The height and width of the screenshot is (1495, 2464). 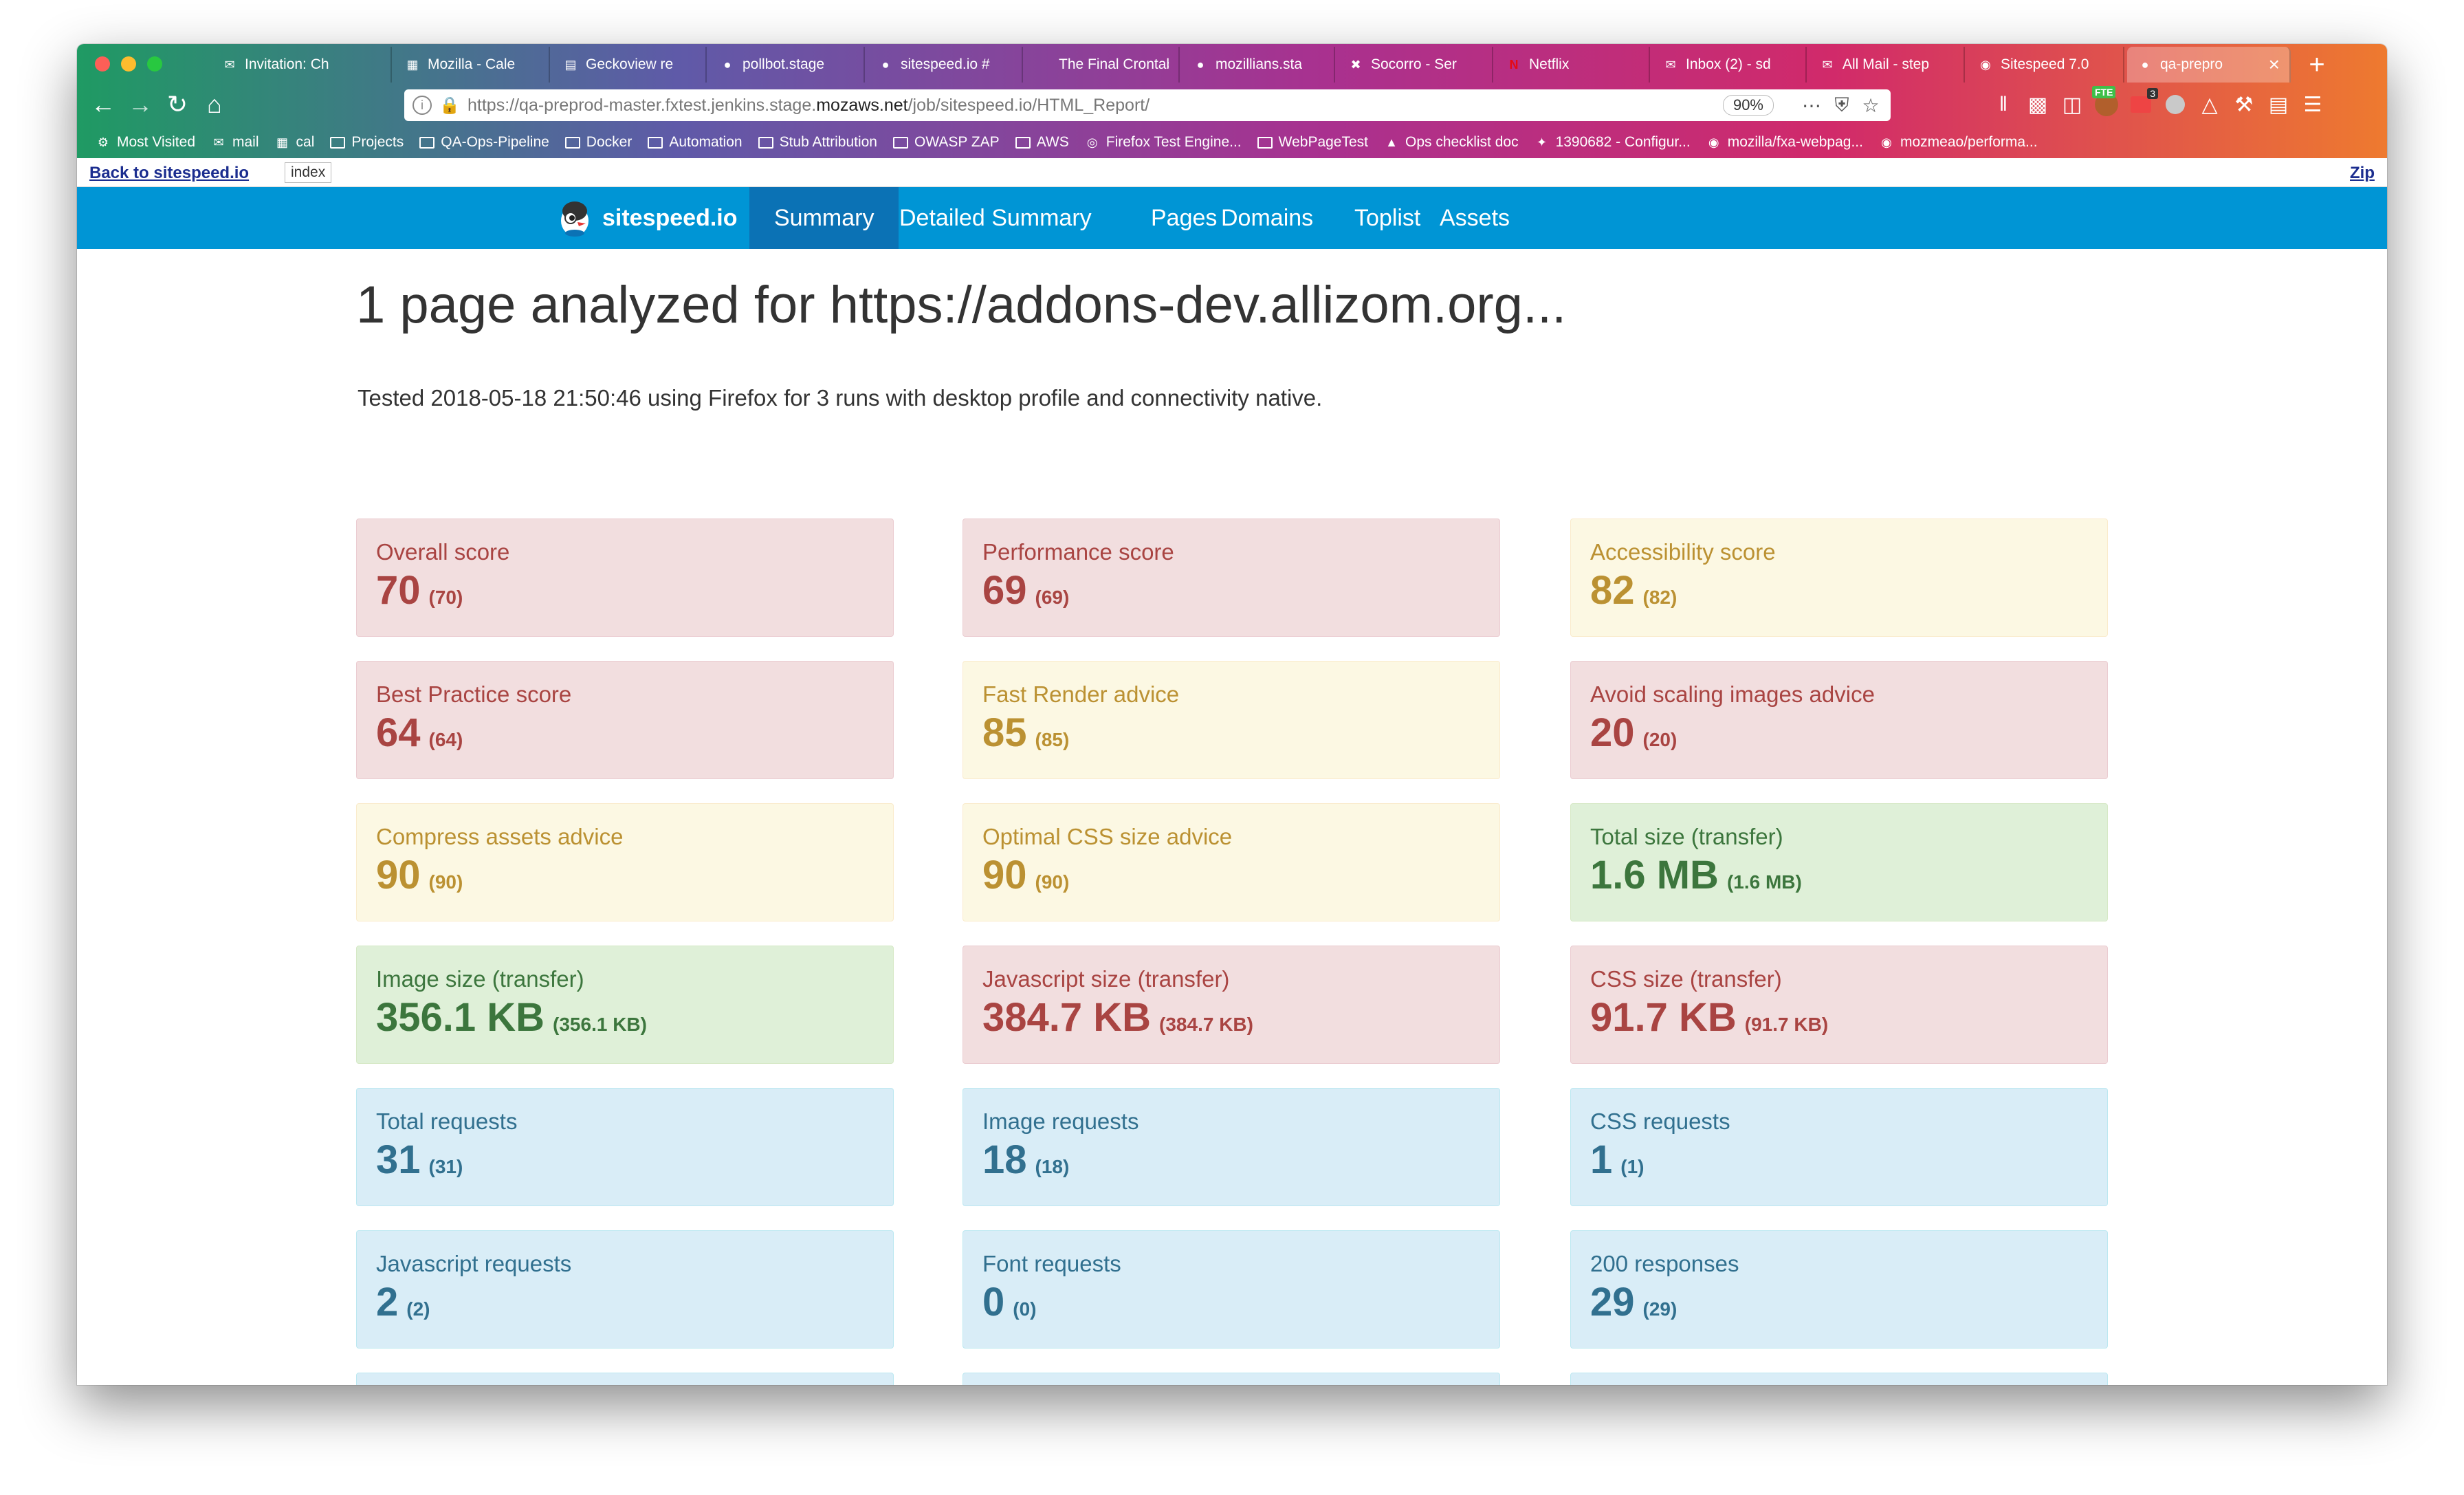 What do you see at coordinates (1206, 1024) in the screenshot?
I see `metric-raw-value: (384.7 KB)` at bounding box center [1206, 1024].